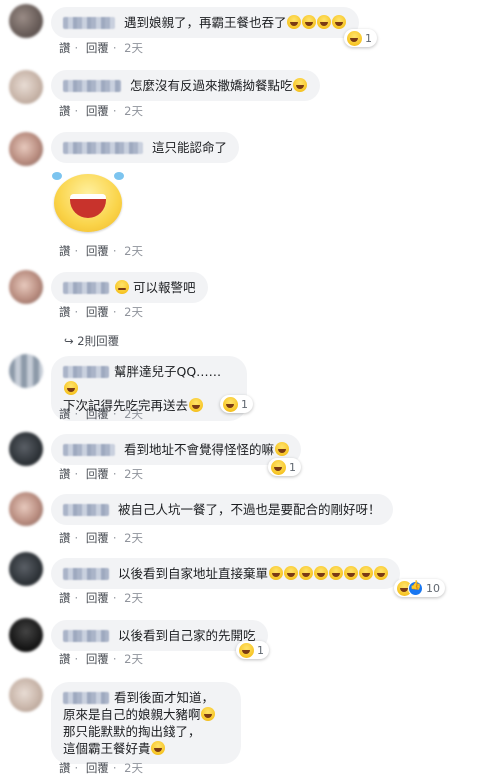 The image size is (480, 775). What do you see at coordinates (145, 147) in the screenshot?
I see `comment-bubble: 這只能認命了` at bounding box center [145, 147].